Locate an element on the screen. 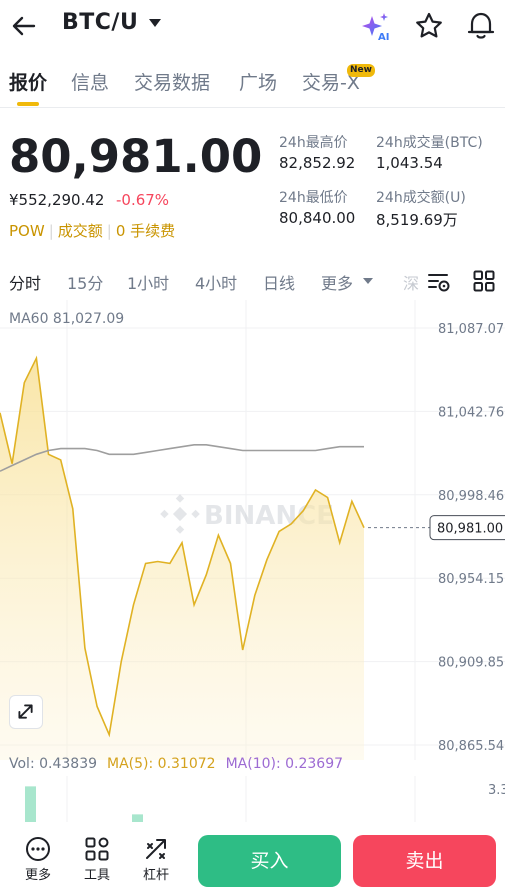 The width and height of the screenshot is (505, 888). back-arrow-icon is located at coordinates (24, 26).